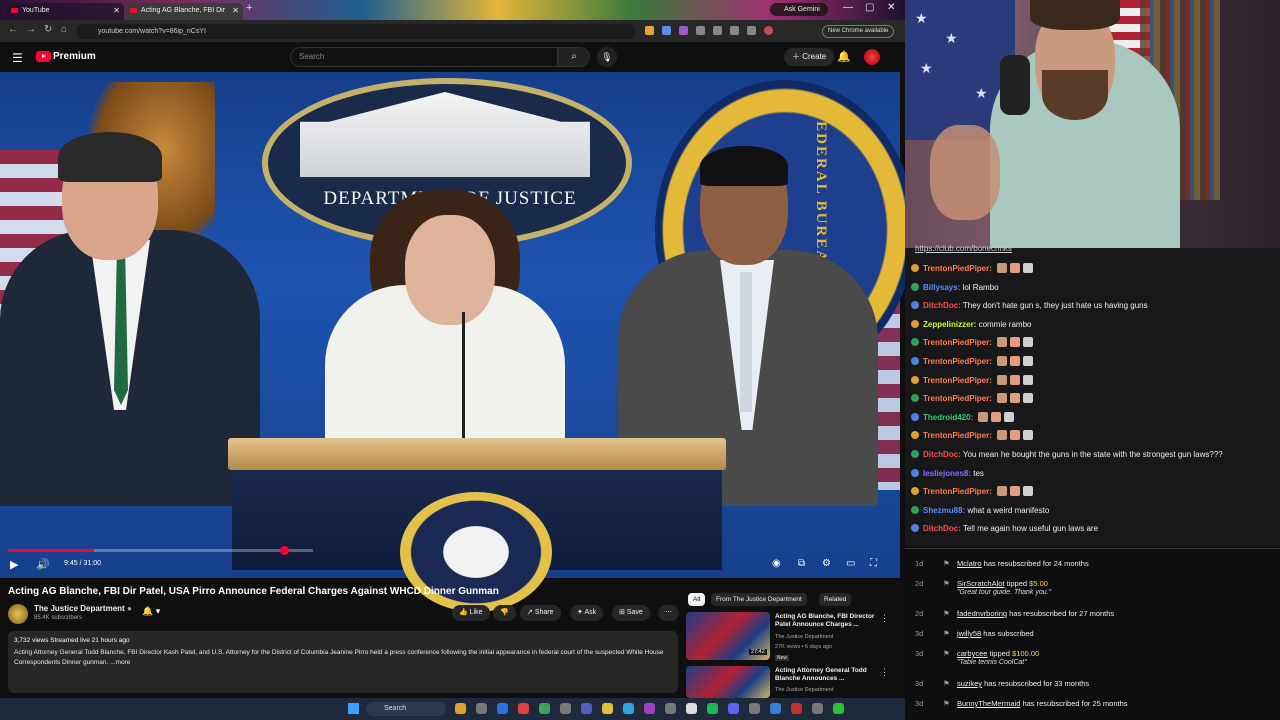  What do you see at coordinates (850, 563) in the screenshot?
I see `miniplayer-icon: ▭` at bounding box center [850, 563].